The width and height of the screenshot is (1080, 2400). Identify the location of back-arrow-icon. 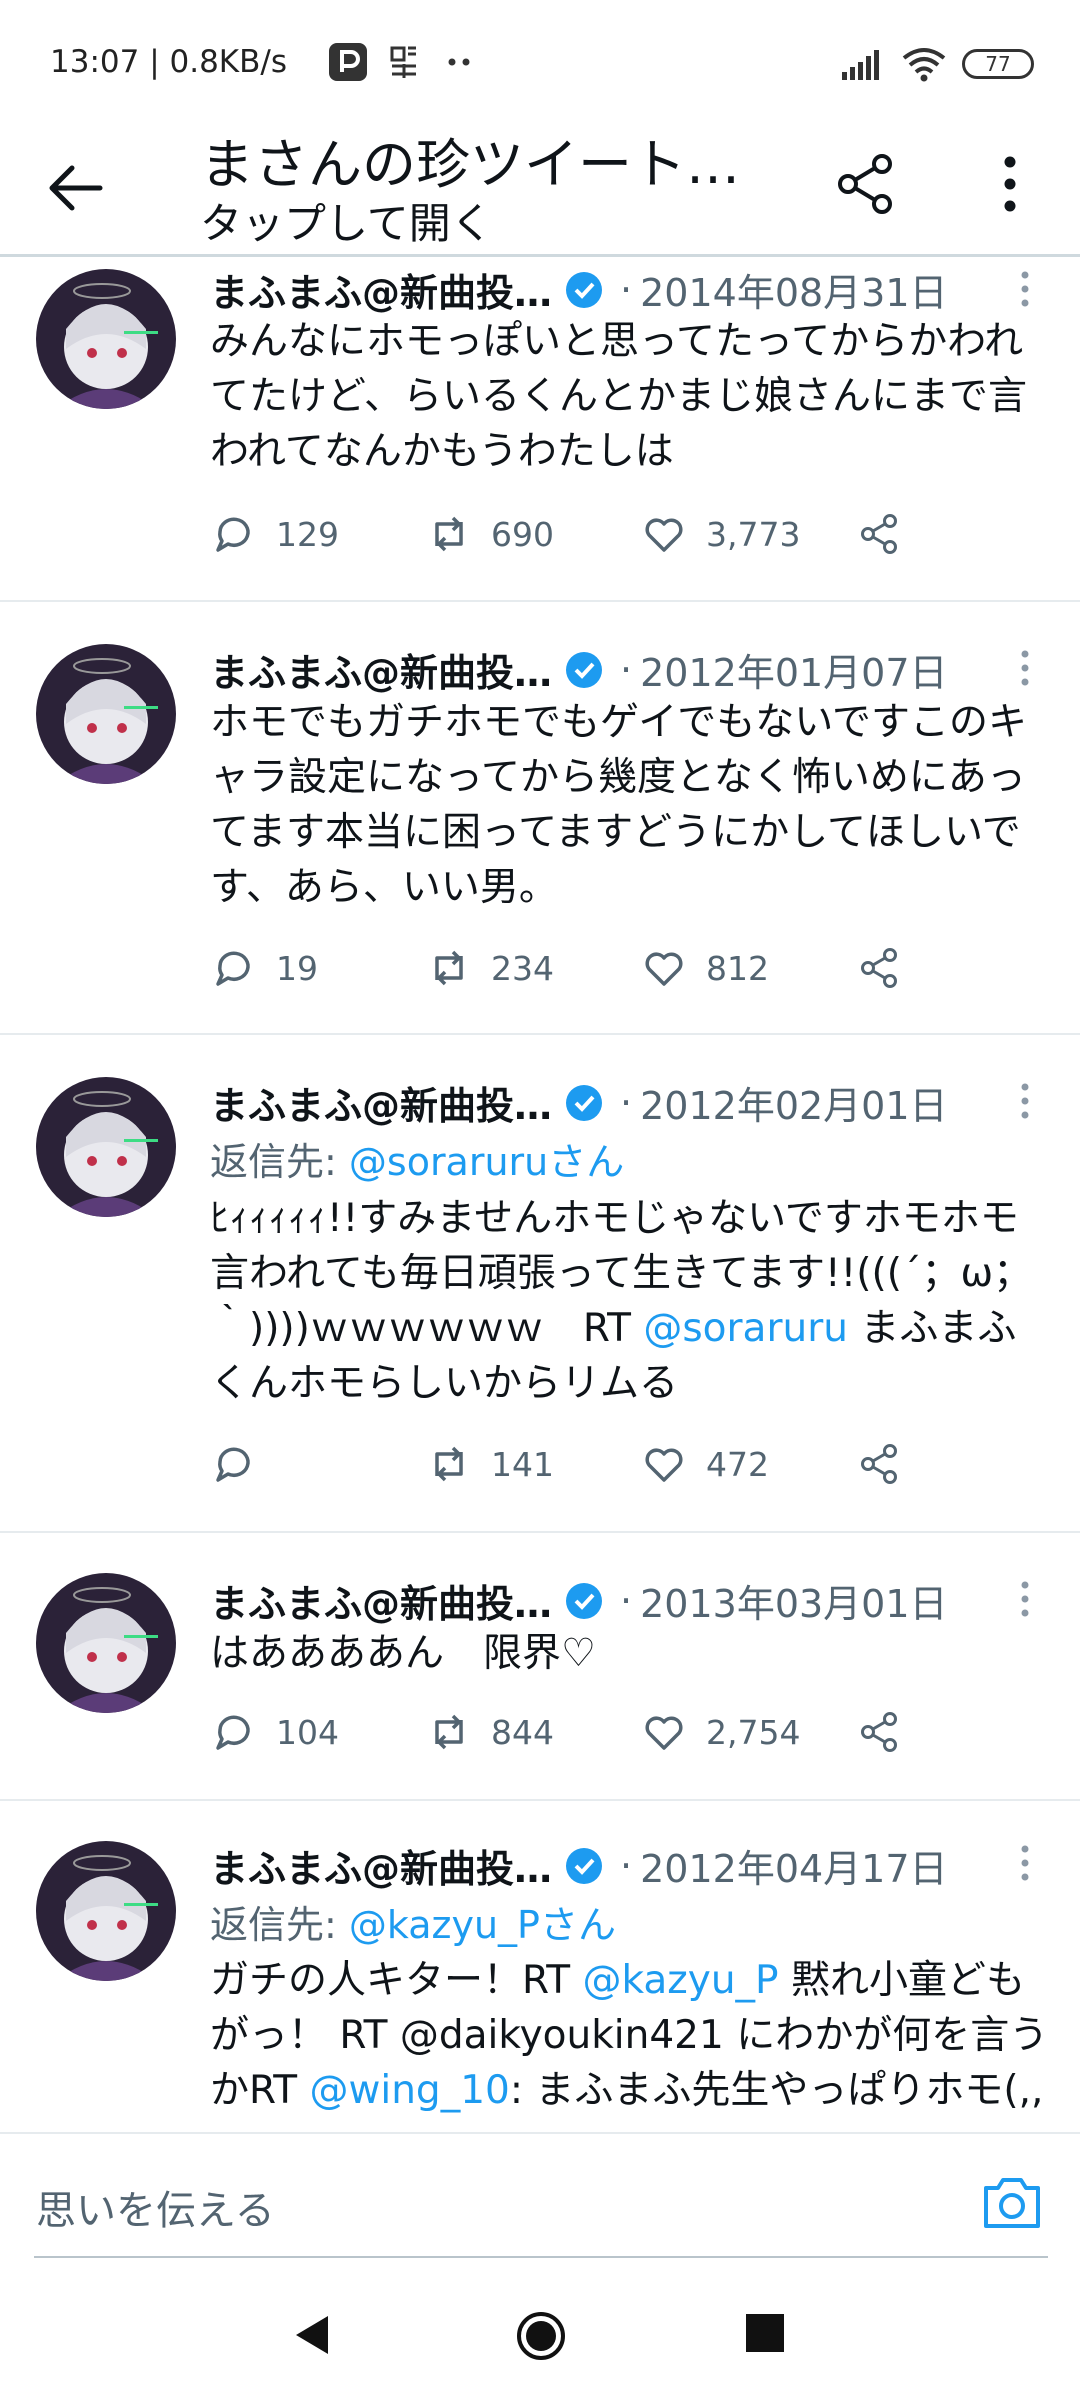
(76, 188).